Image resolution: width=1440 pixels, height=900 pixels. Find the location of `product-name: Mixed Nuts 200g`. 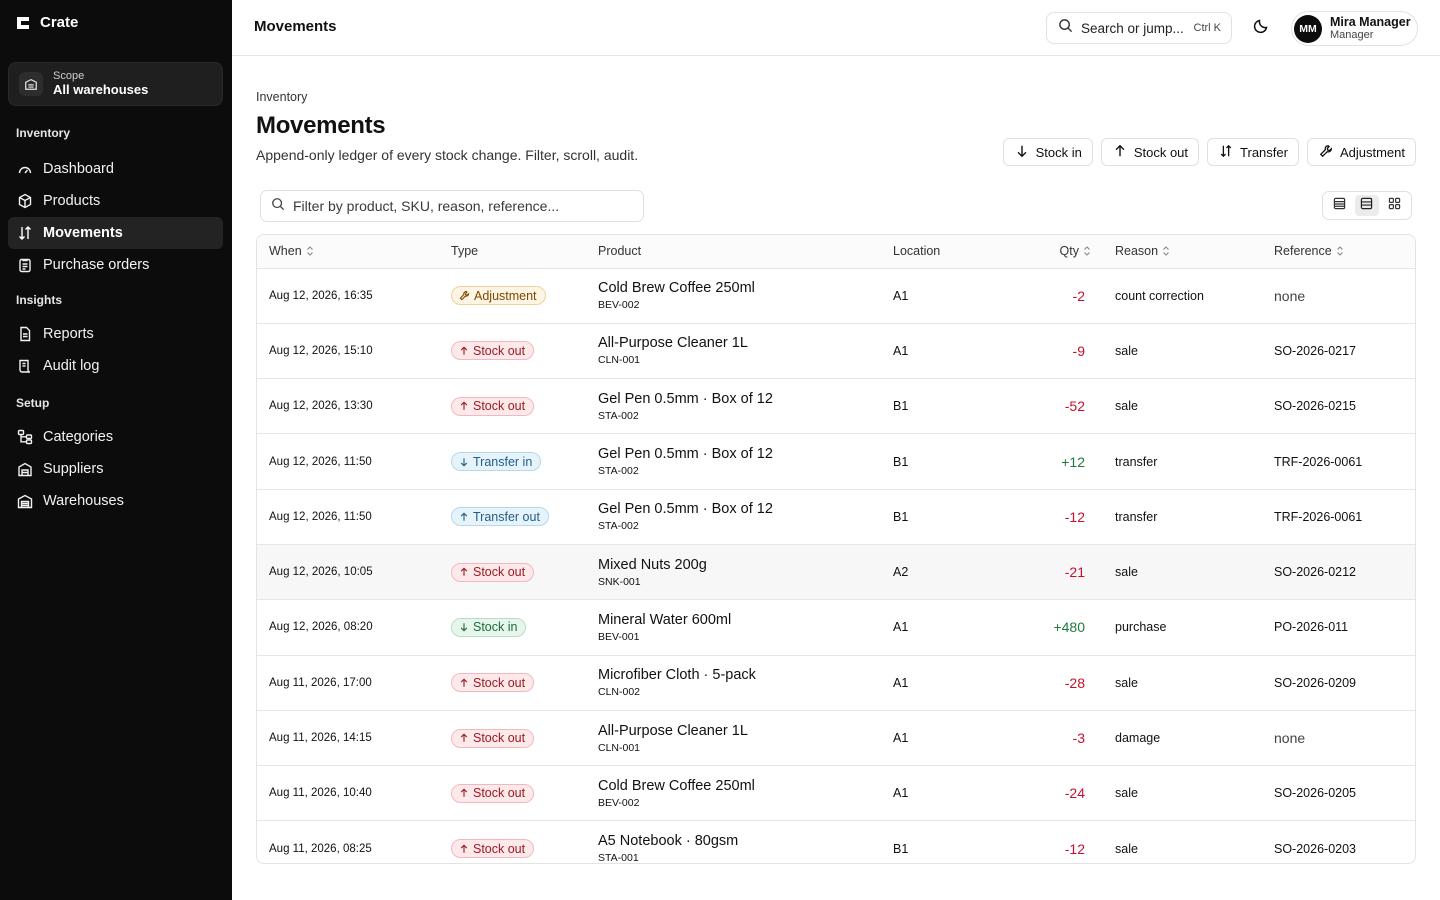

product-name: Mixed Nuts 200g is located at coordinates (739, 565).